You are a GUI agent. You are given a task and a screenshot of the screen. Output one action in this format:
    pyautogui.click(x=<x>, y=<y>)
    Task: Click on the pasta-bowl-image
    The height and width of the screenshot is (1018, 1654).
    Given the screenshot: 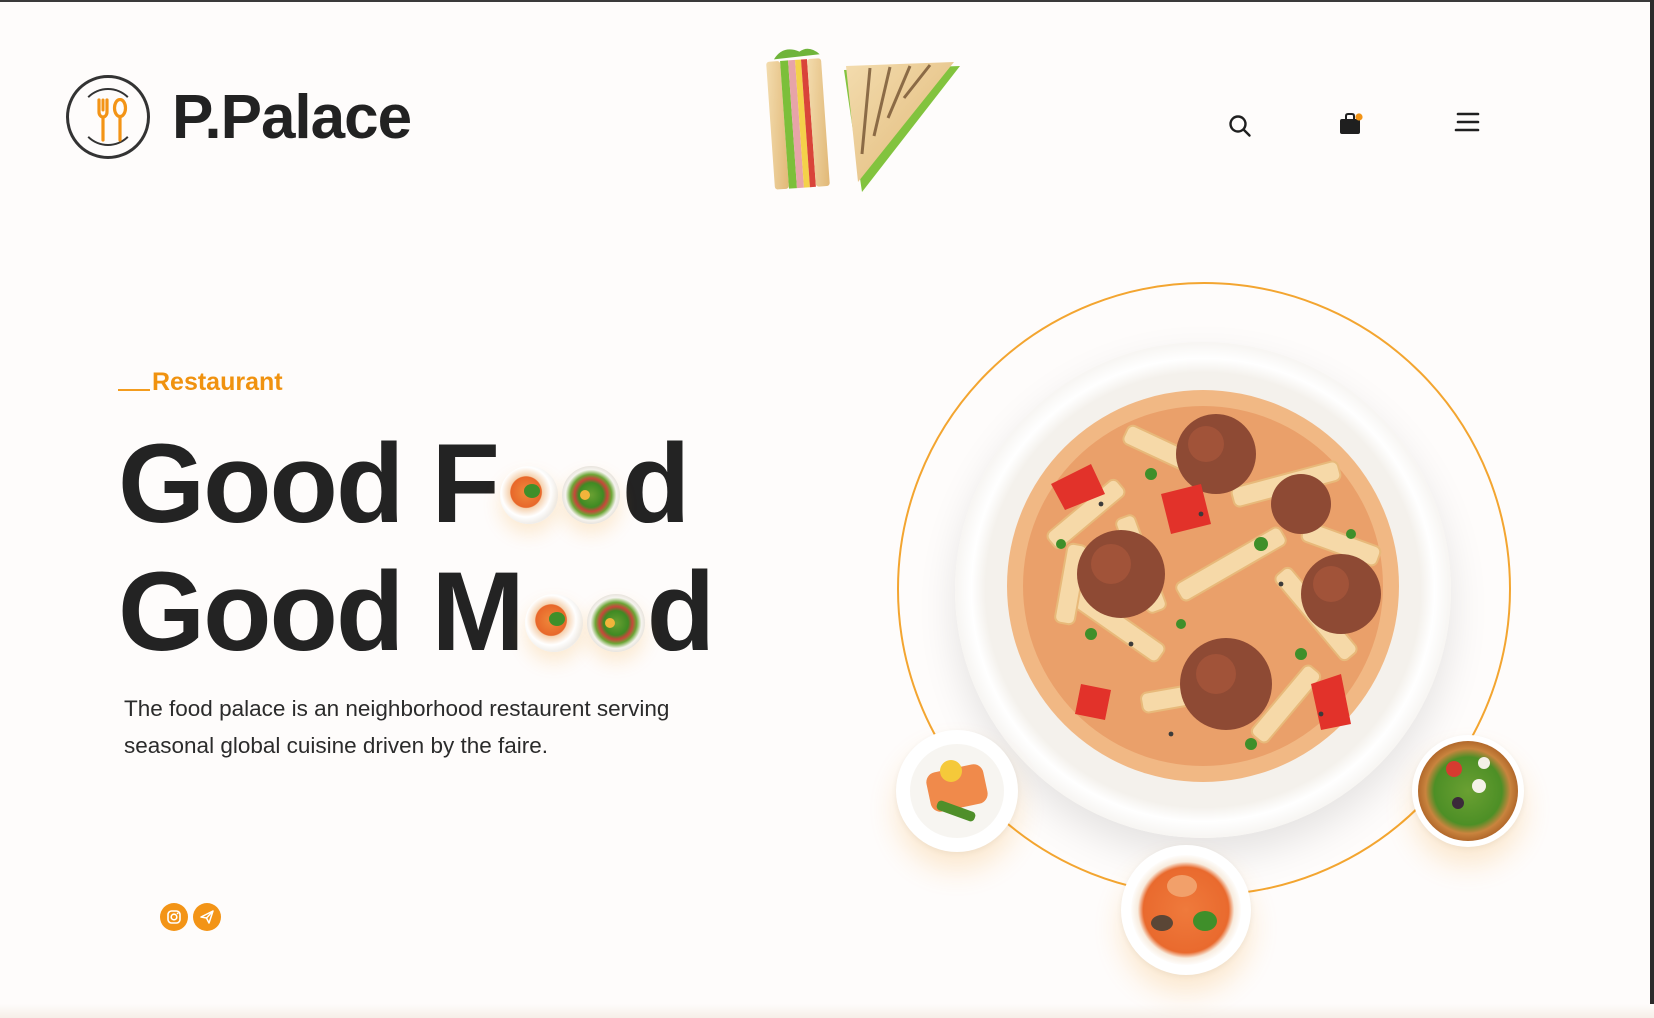 What is the action you would take?
    pyautogui.click(x=1203, y=590)
    